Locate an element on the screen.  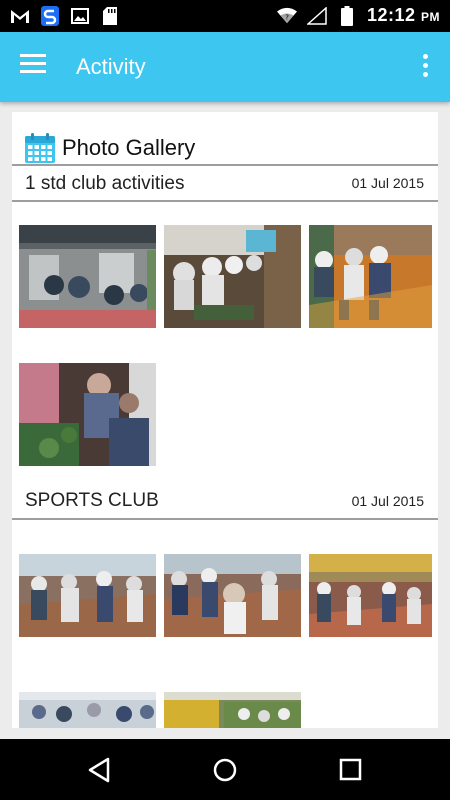
sd-card-icon is located at coordinates (110, 16).